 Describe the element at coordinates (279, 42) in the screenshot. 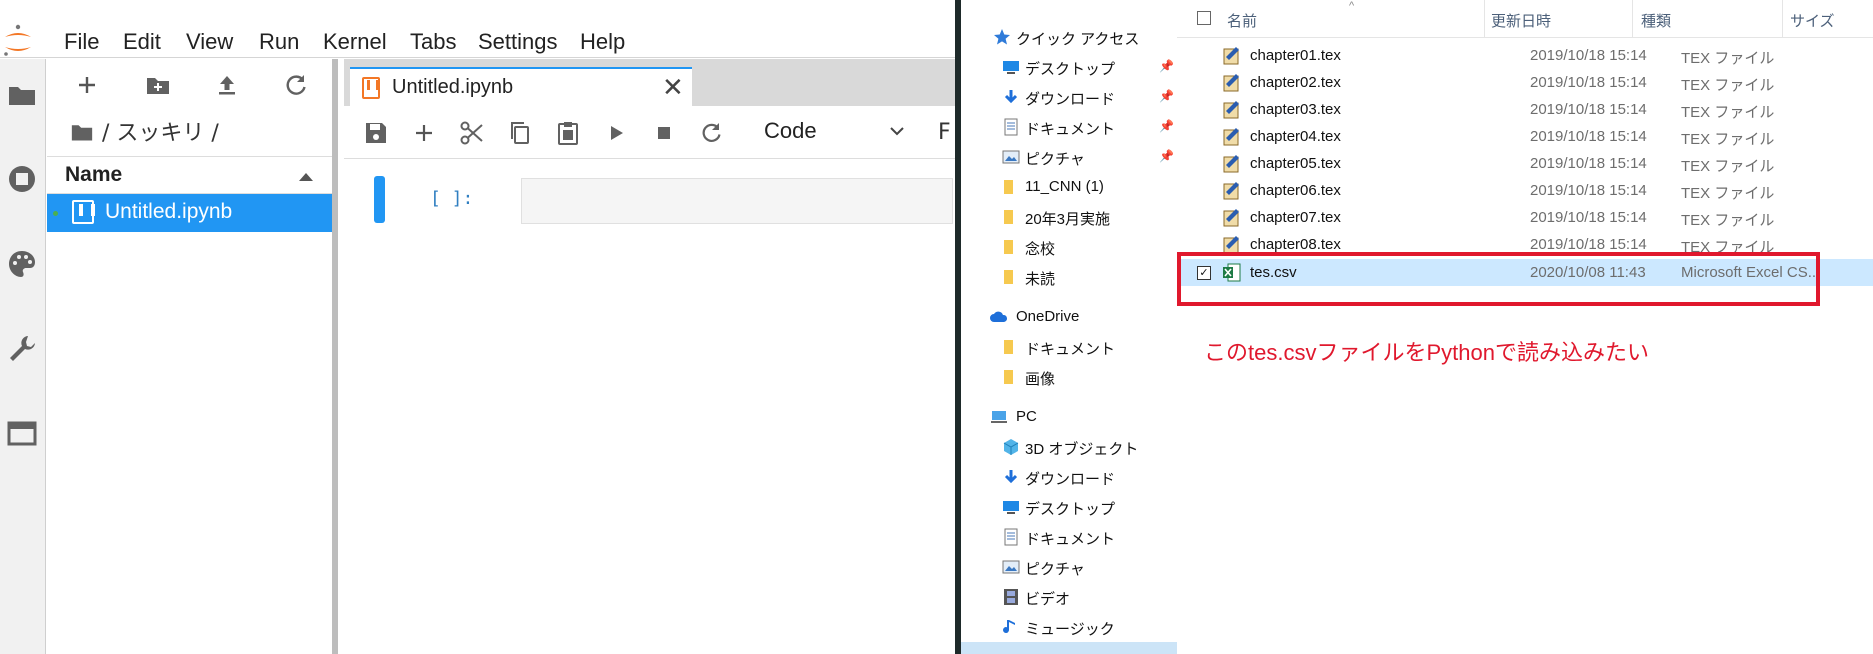

I see `menu-run: Run` at that location.